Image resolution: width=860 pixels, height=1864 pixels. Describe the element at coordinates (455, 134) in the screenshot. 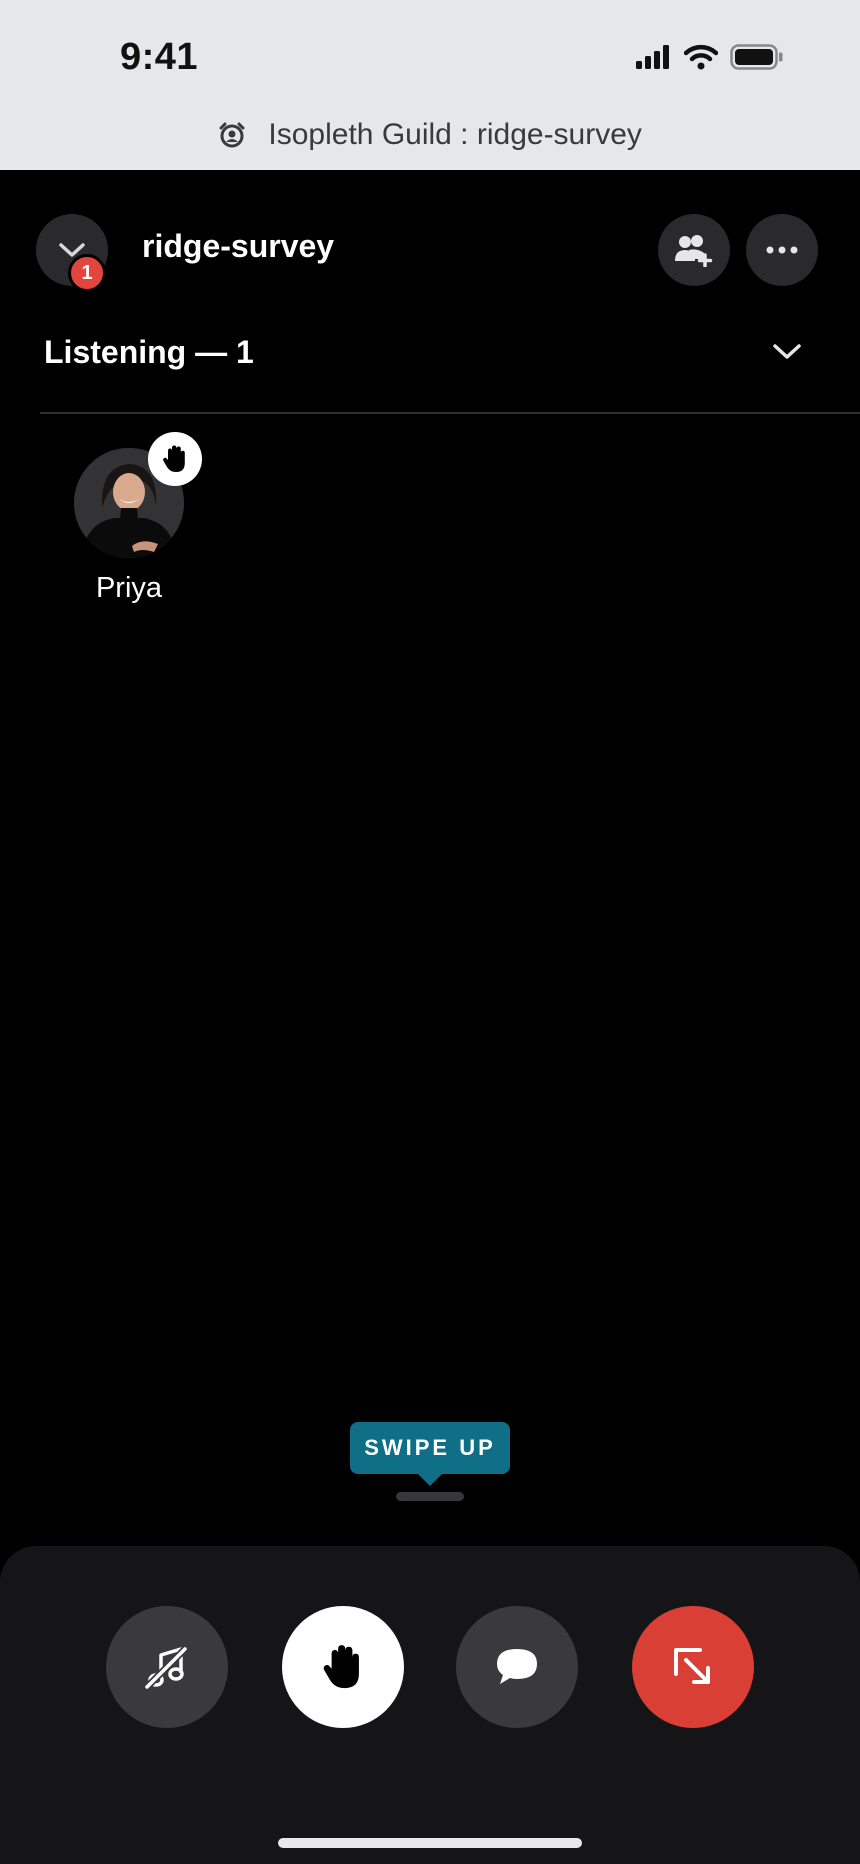

I see `url-text: Isopleth Guild : ridge-survey` at that location.